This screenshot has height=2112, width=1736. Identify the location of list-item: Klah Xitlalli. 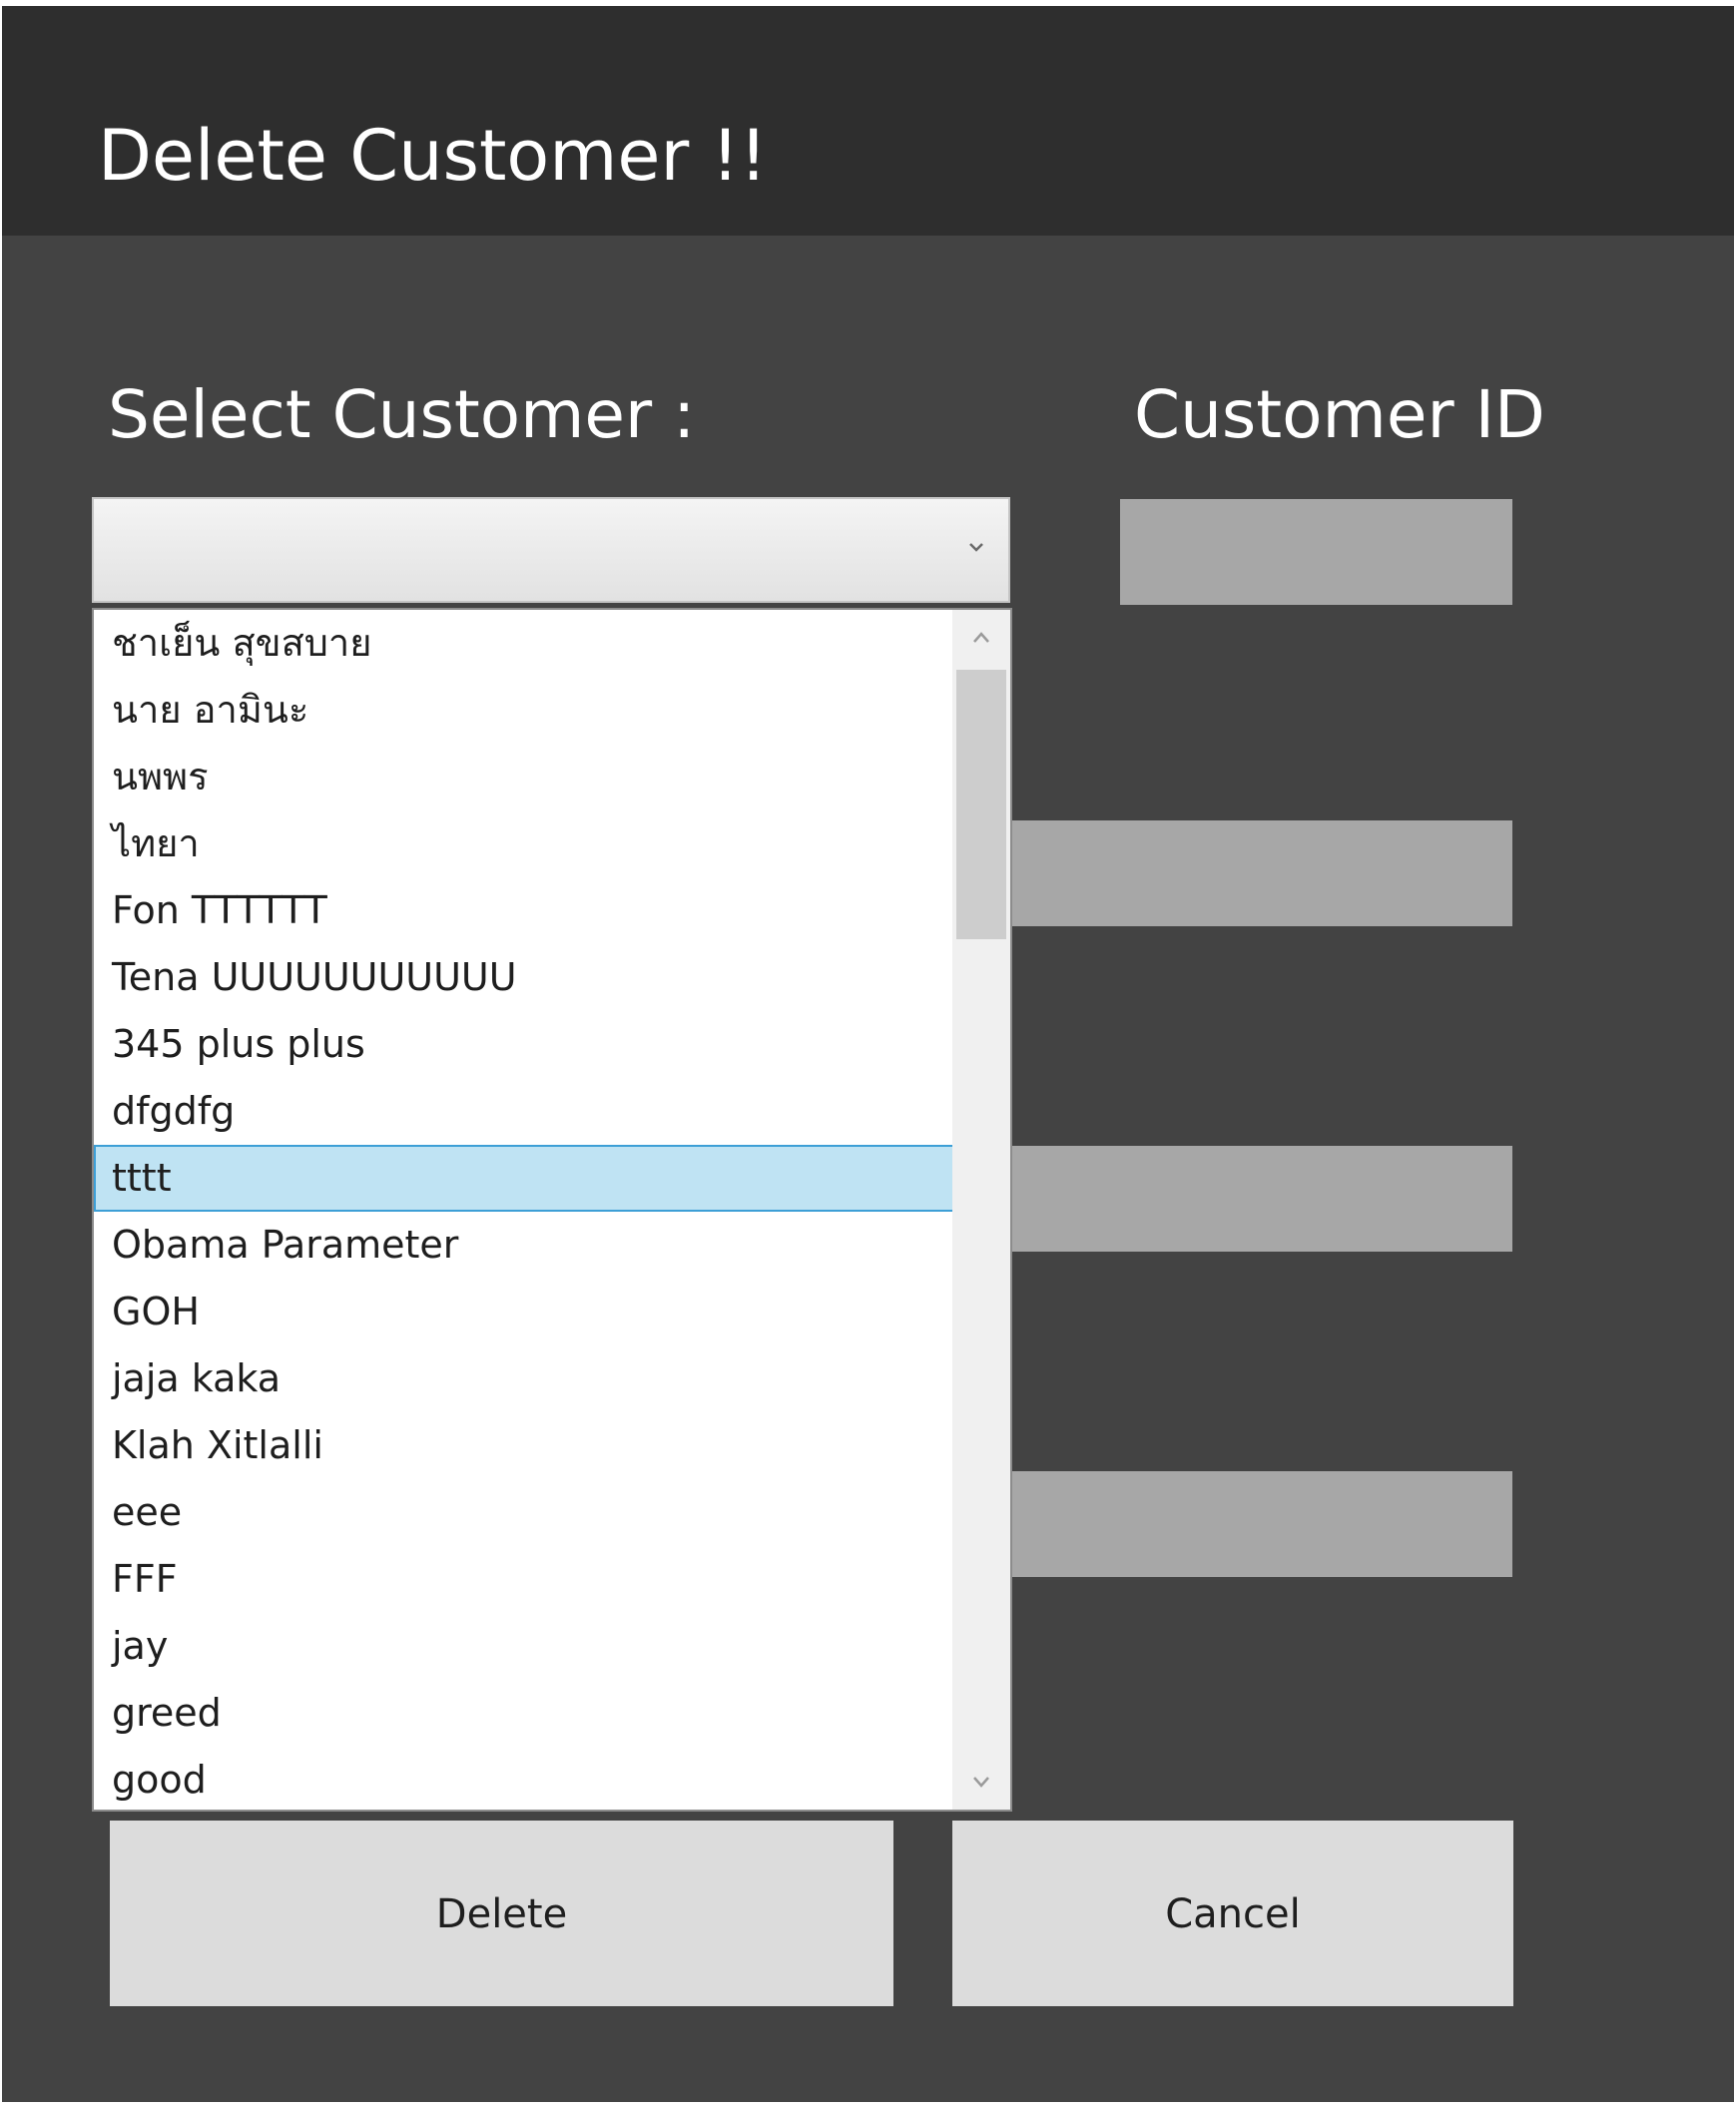
(524, 1445).